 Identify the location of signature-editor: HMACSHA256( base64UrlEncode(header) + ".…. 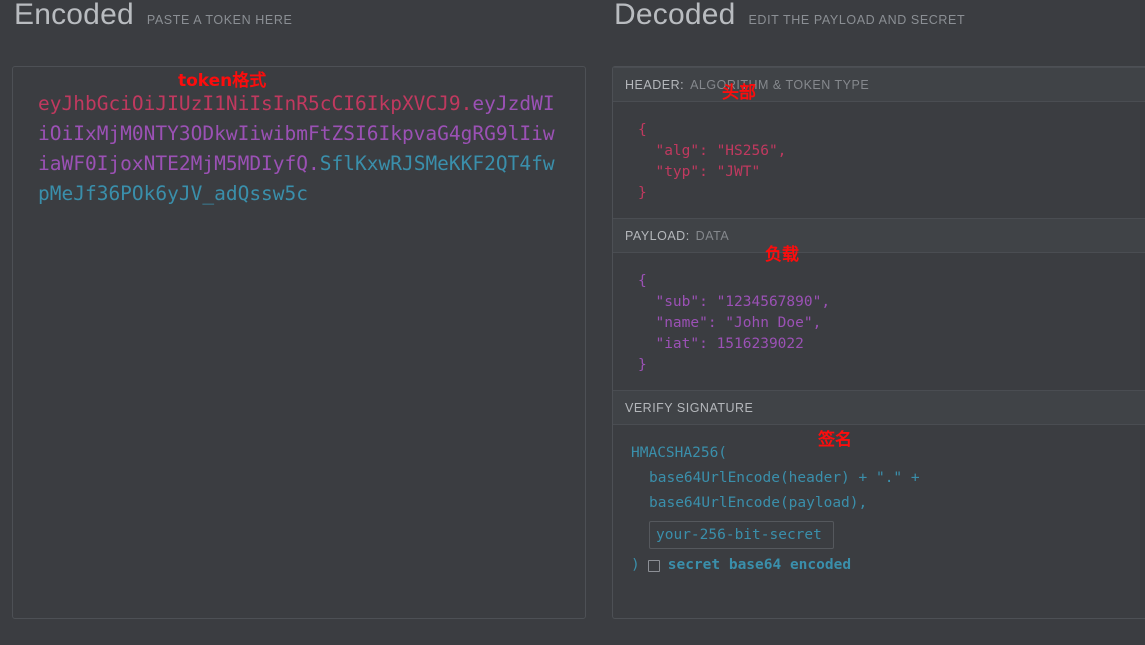
(879, 501).